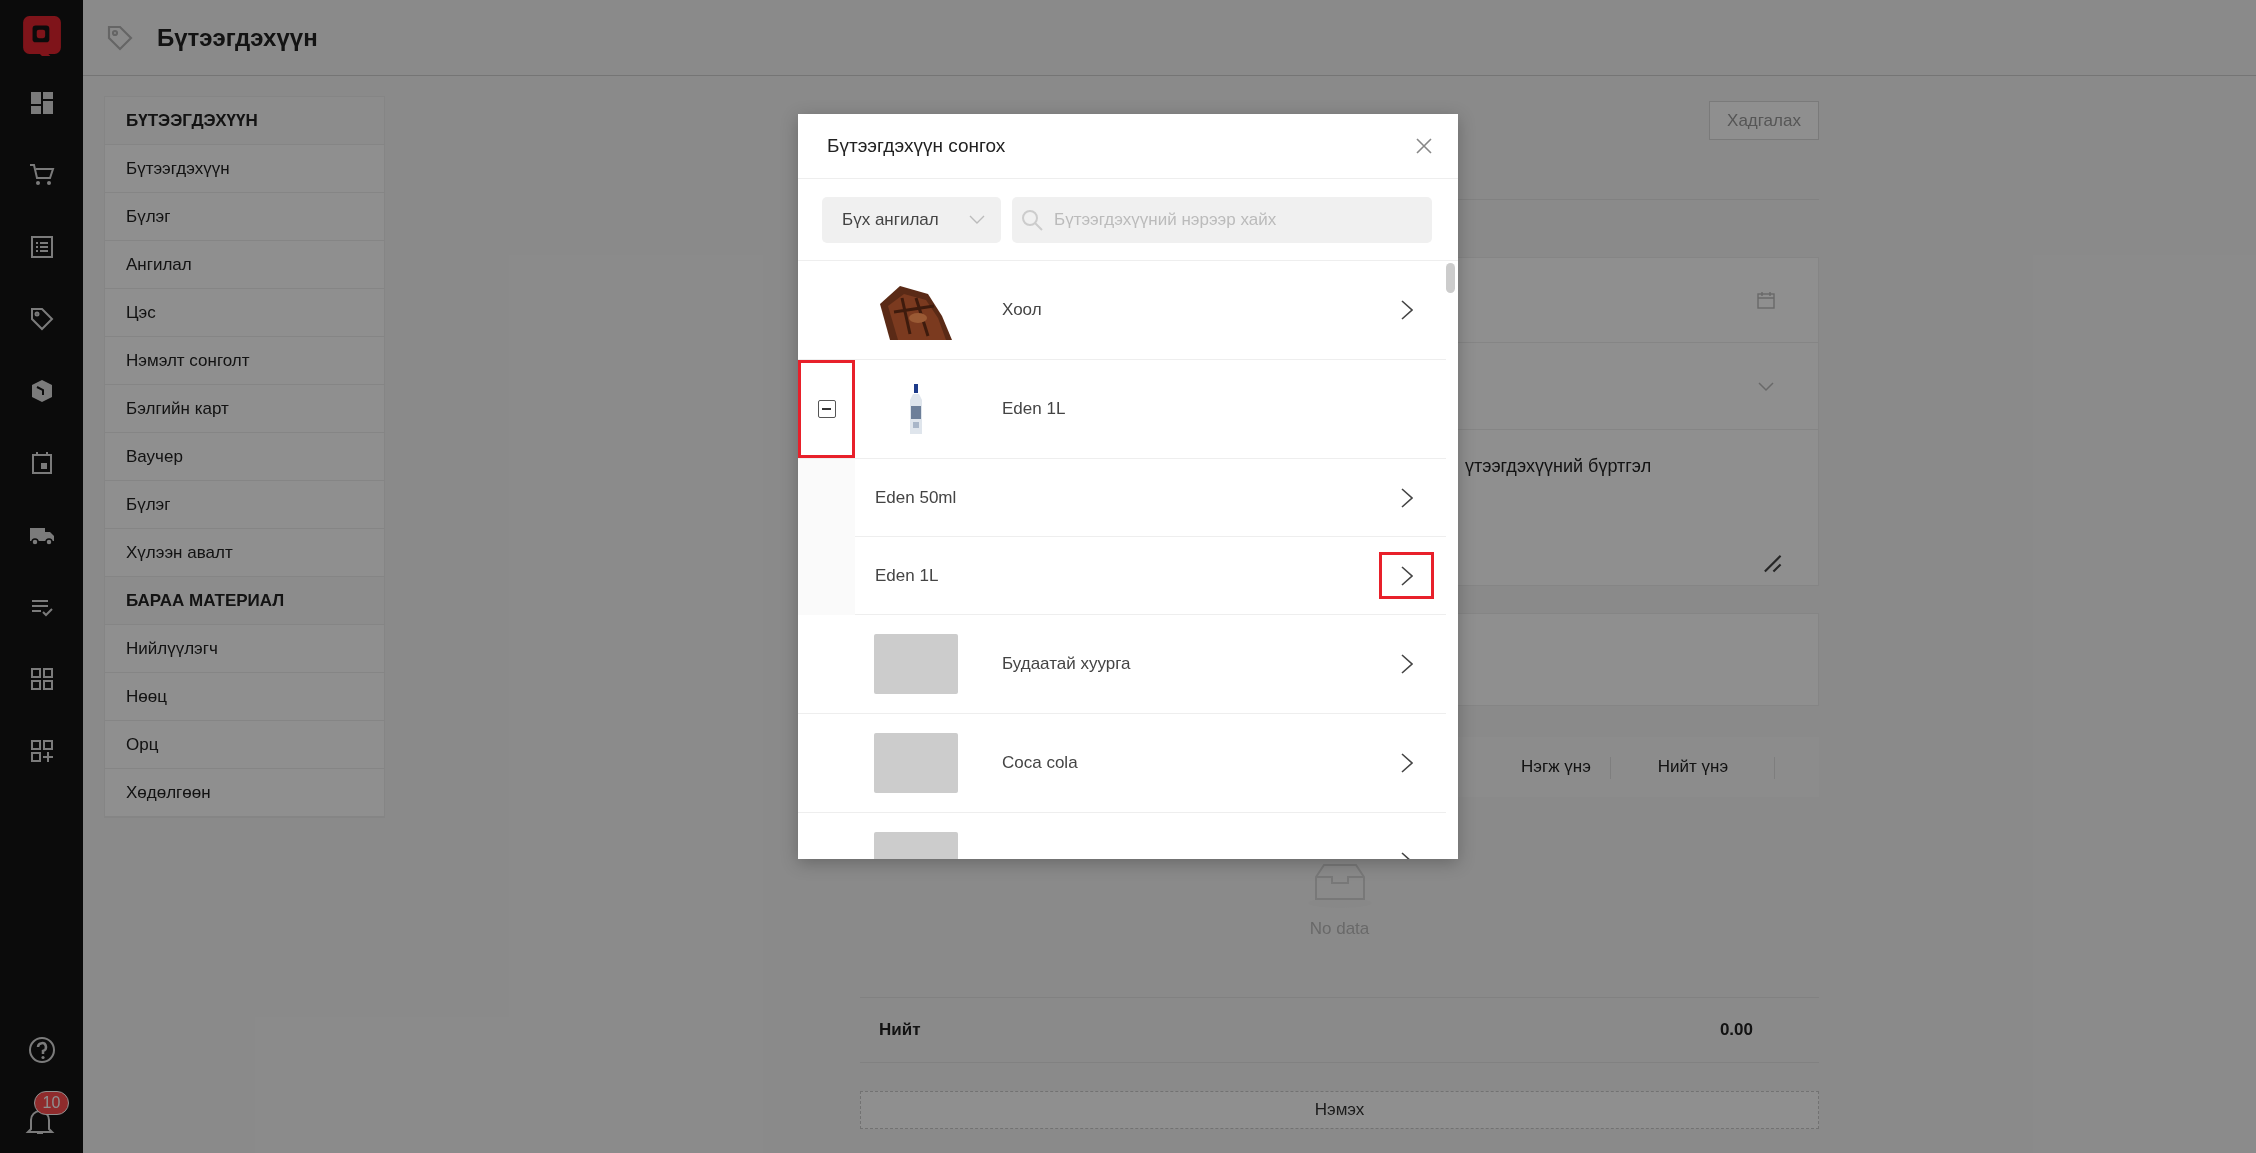 Image resolution: width=2256 pixels, height=1153 pixels. What do you see at coordinates (1736, 1030) in the screenshot?
I see `total-value: 0.00` at bounding box center [1736, 1030].